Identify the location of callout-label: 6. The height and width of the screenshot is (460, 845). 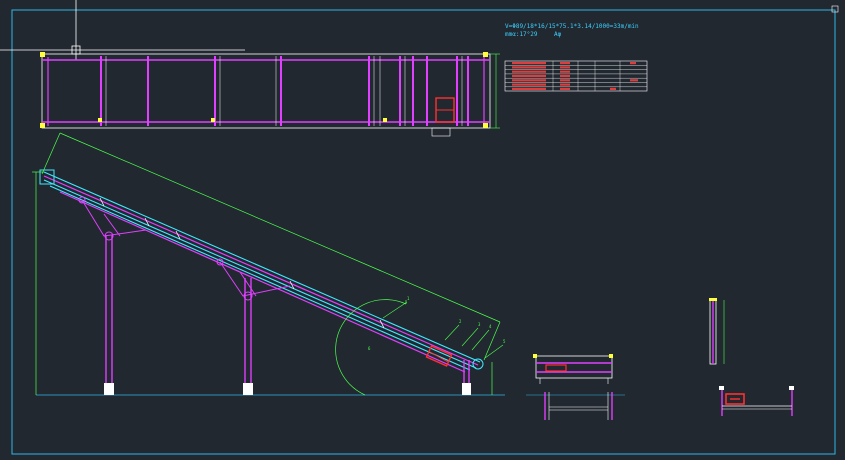
(369, 348).